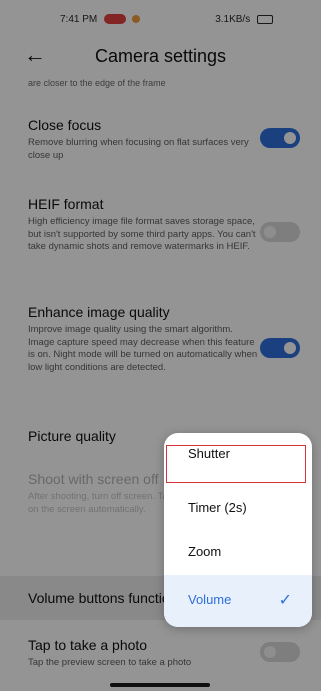  I want to click on menu-item-timer: Timer (2s), so click(238, 509).